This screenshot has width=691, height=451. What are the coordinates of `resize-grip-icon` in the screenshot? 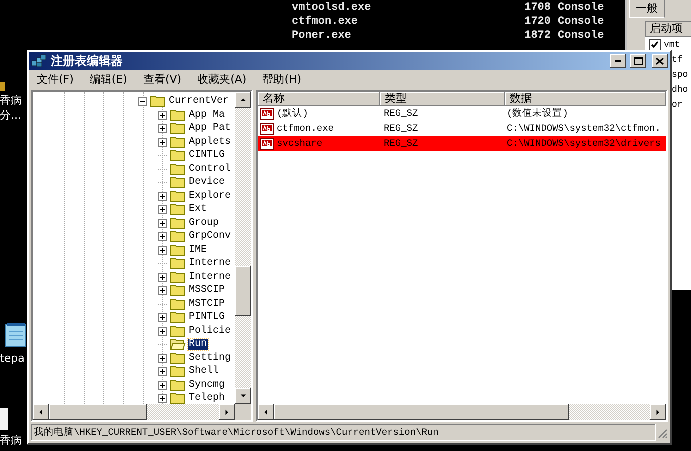 It's located at (662, 432).